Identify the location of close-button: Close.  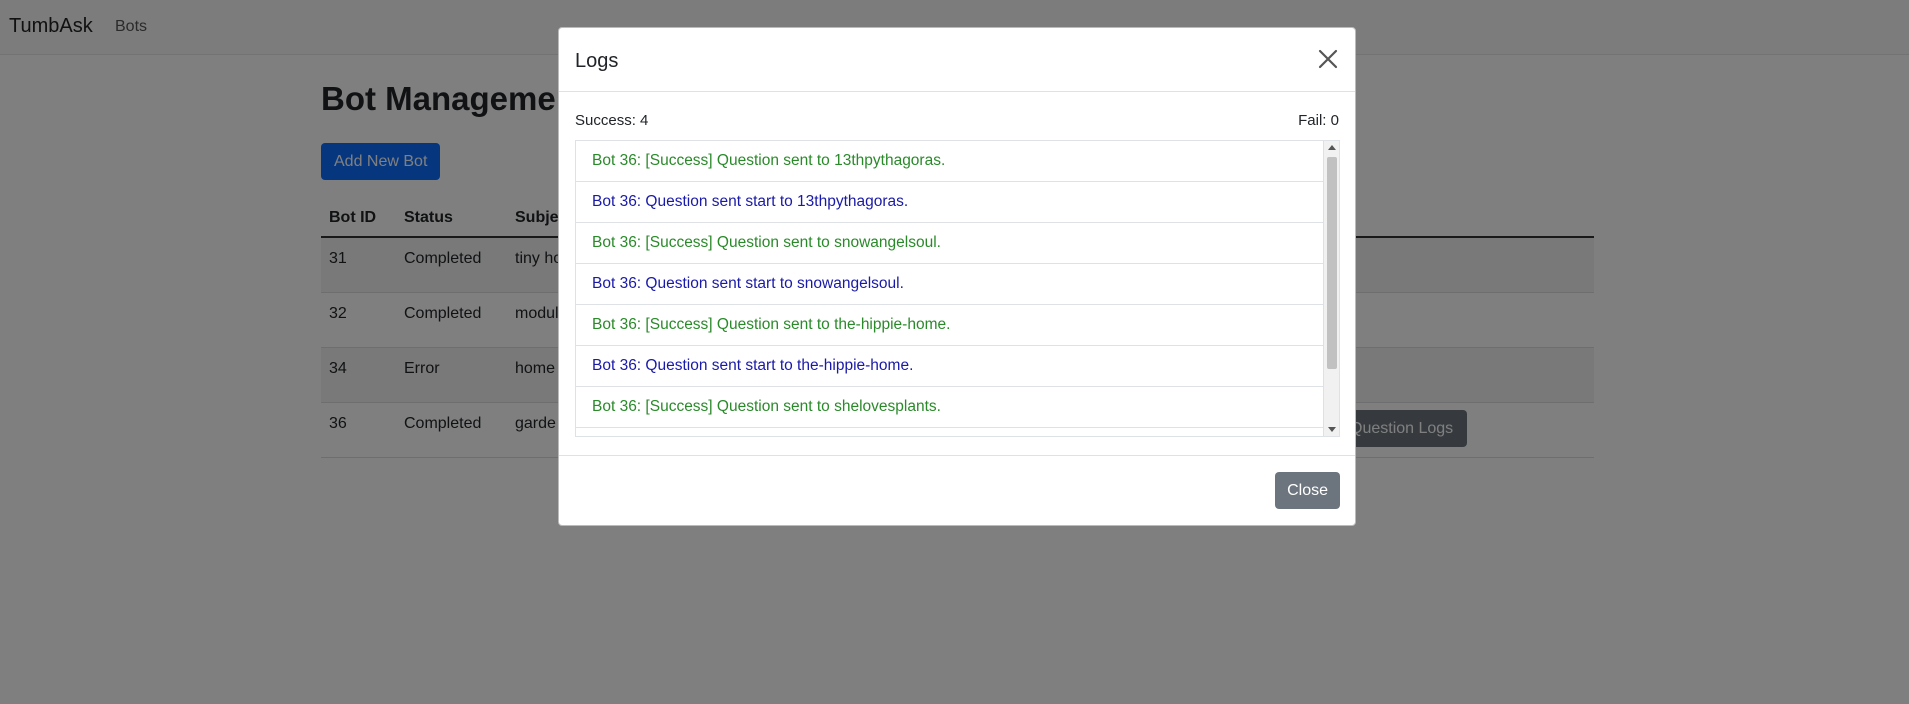
(1307, 490).